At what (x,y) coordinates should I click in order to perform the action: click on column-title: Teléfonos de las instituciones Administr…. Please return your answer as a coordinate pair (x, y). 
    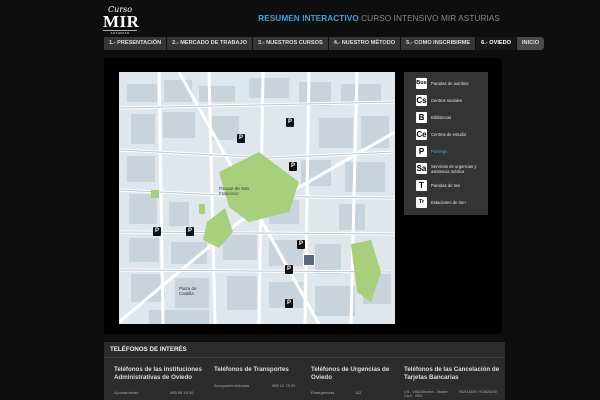
    Looking at the image, I should click on (158, 373).